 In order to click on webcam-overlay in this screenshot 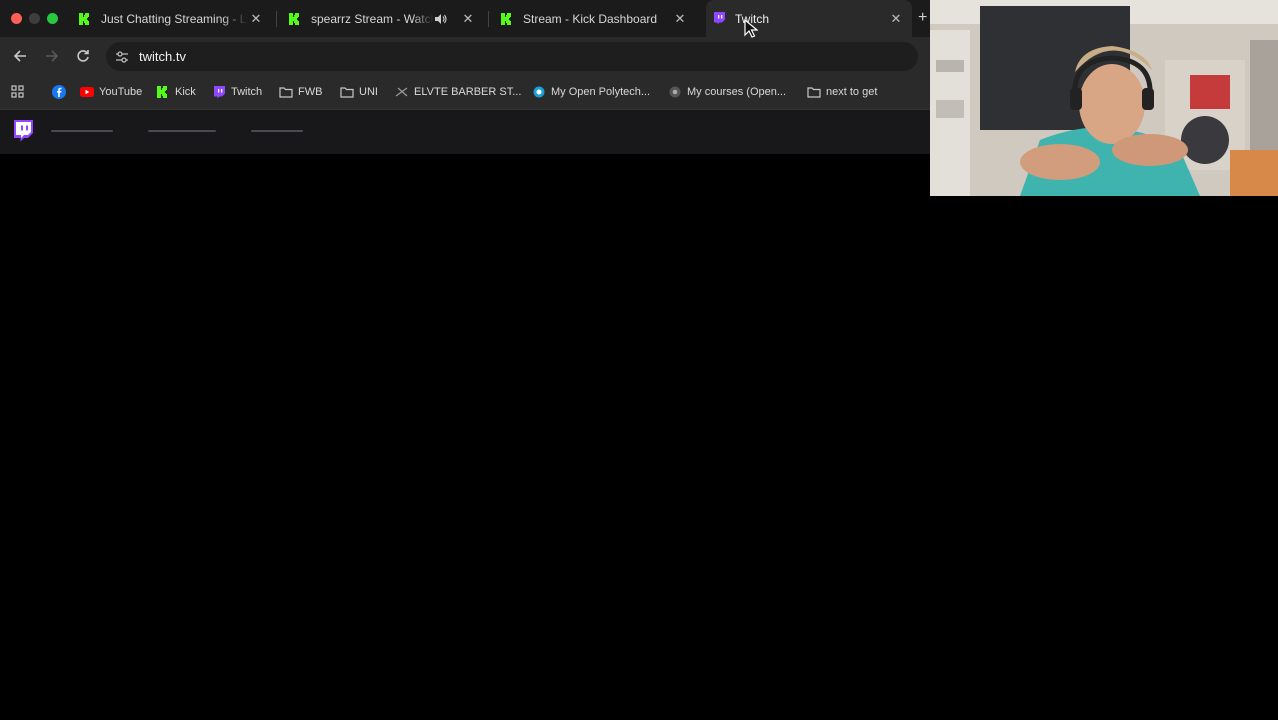, I will do `click(1104, 98)`.